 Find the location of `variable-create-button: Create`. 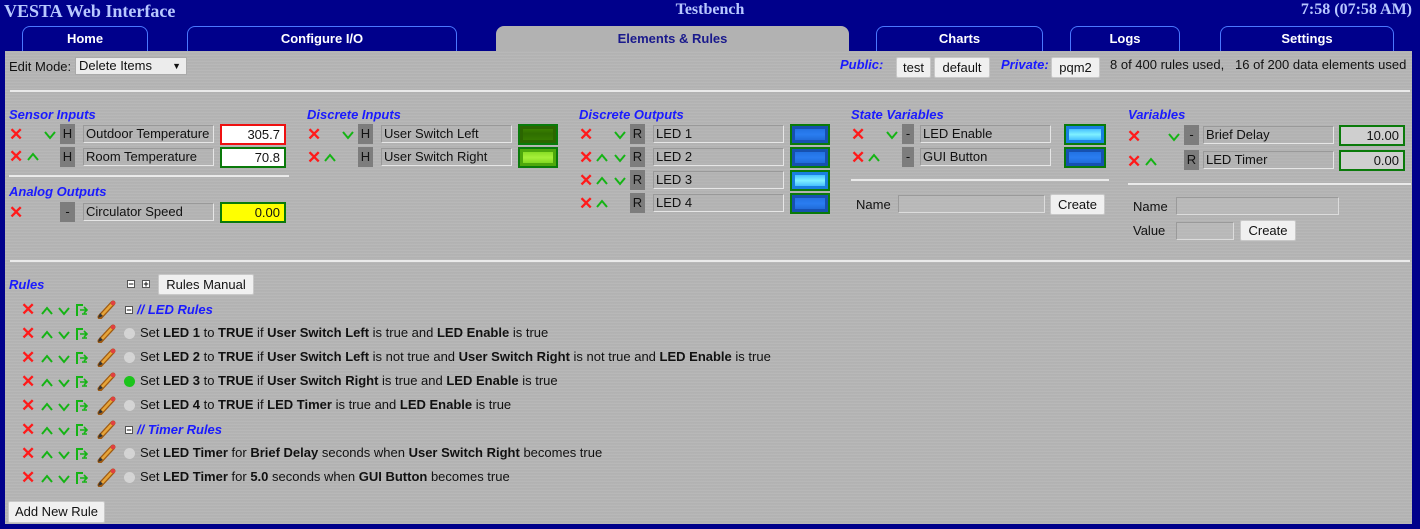

variable-create-button: Create is located at coordinates (1268, 230).